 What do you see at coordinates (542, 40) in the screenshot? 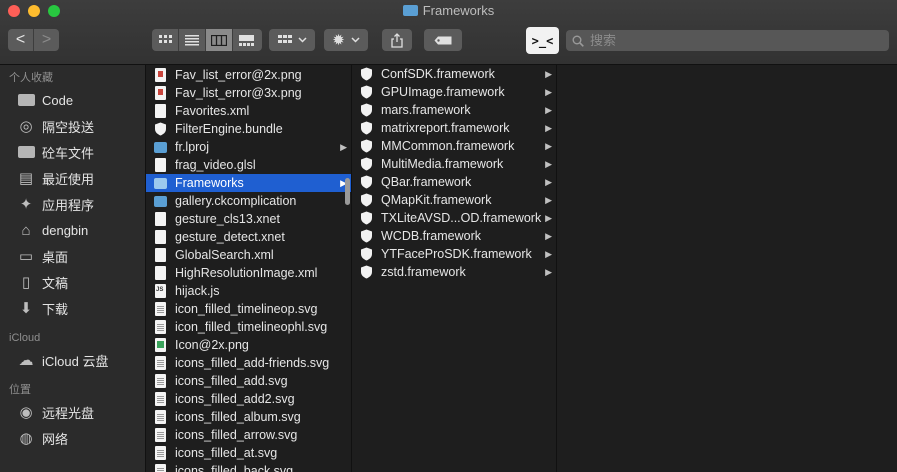
I see `terminal-button: >_<` at bounding box center [542, 40].